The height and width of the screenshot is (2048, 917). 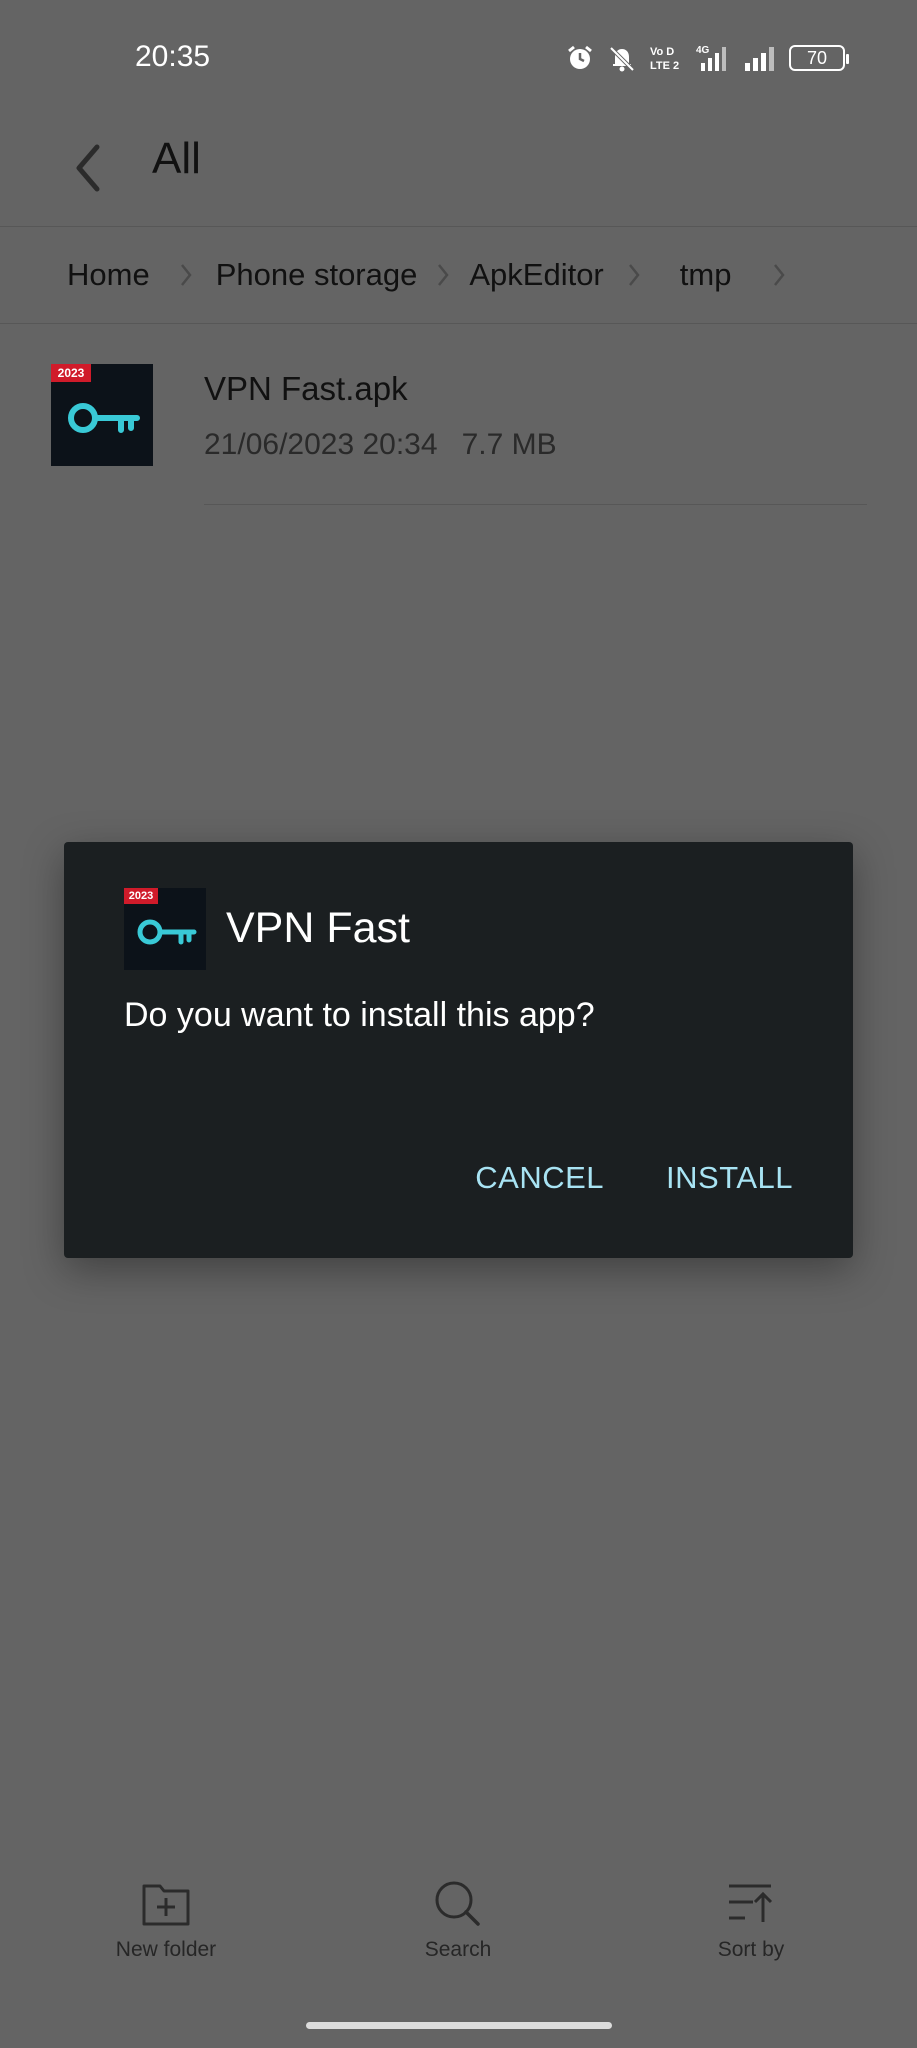 What do you see at coordinates (176, 158) in the screenshot?
I see `page-title: All` at bounding box center [176, 158].